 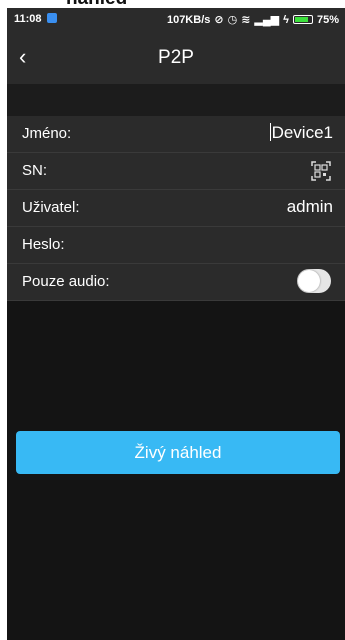 What do you see at coordinates (270, 132) in the screenshot?
I see `text-cursor` at bounding box center [270, 132].